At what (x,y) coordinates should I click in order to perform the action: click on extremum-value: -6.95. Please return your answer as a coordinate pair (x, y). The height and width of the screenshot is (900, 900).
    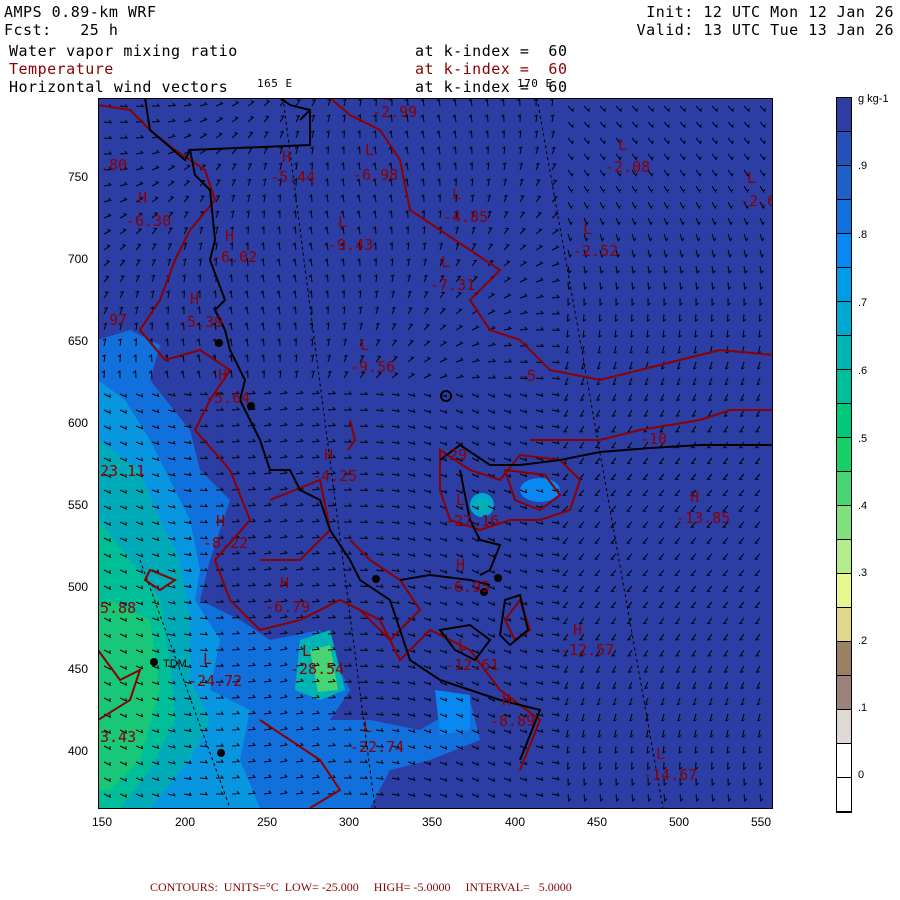
    Looking at the image, I should click on (467, 587).